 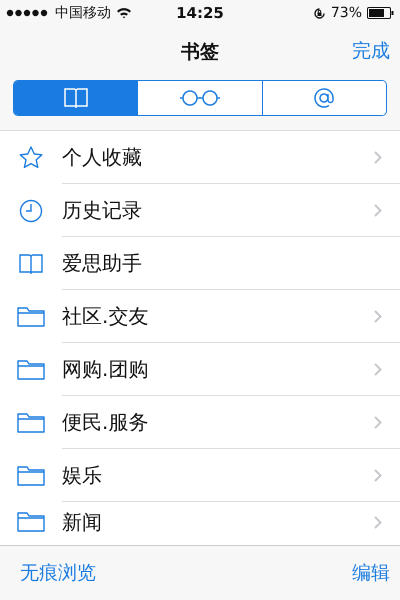 I want to click on glasses-icon, so click(x=199, y=98).